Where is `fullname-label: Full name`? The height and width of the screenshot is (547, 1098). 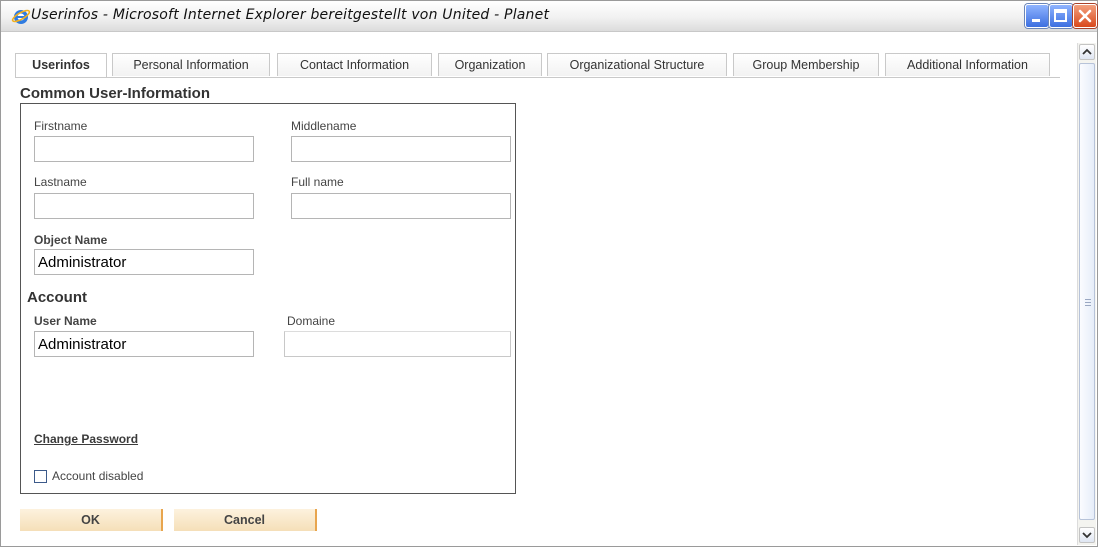
fullname-label: Full name is located at coordinates (317, 182).